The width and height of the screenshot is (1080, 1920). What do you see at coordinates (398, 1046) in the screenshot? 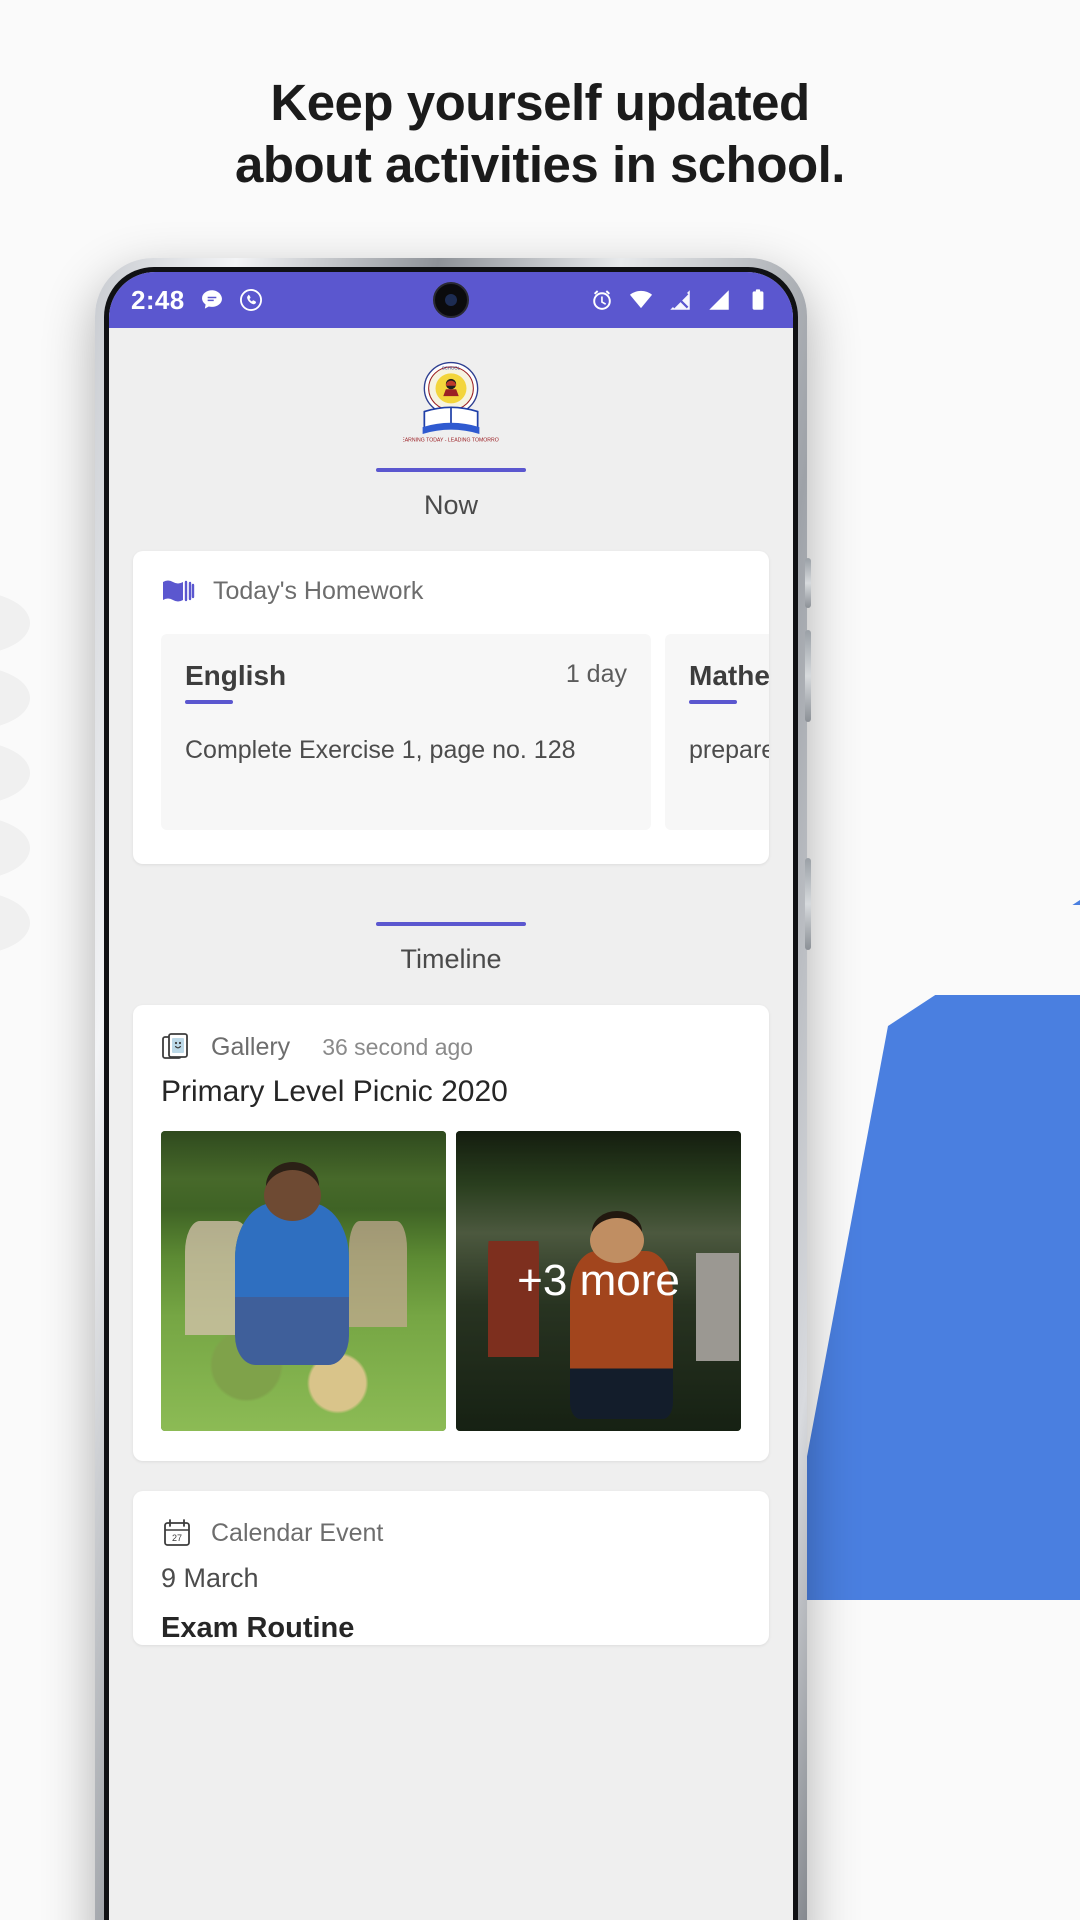
I see `gallery-post-time: 36 second ago` at bounding box center [398, 1046].